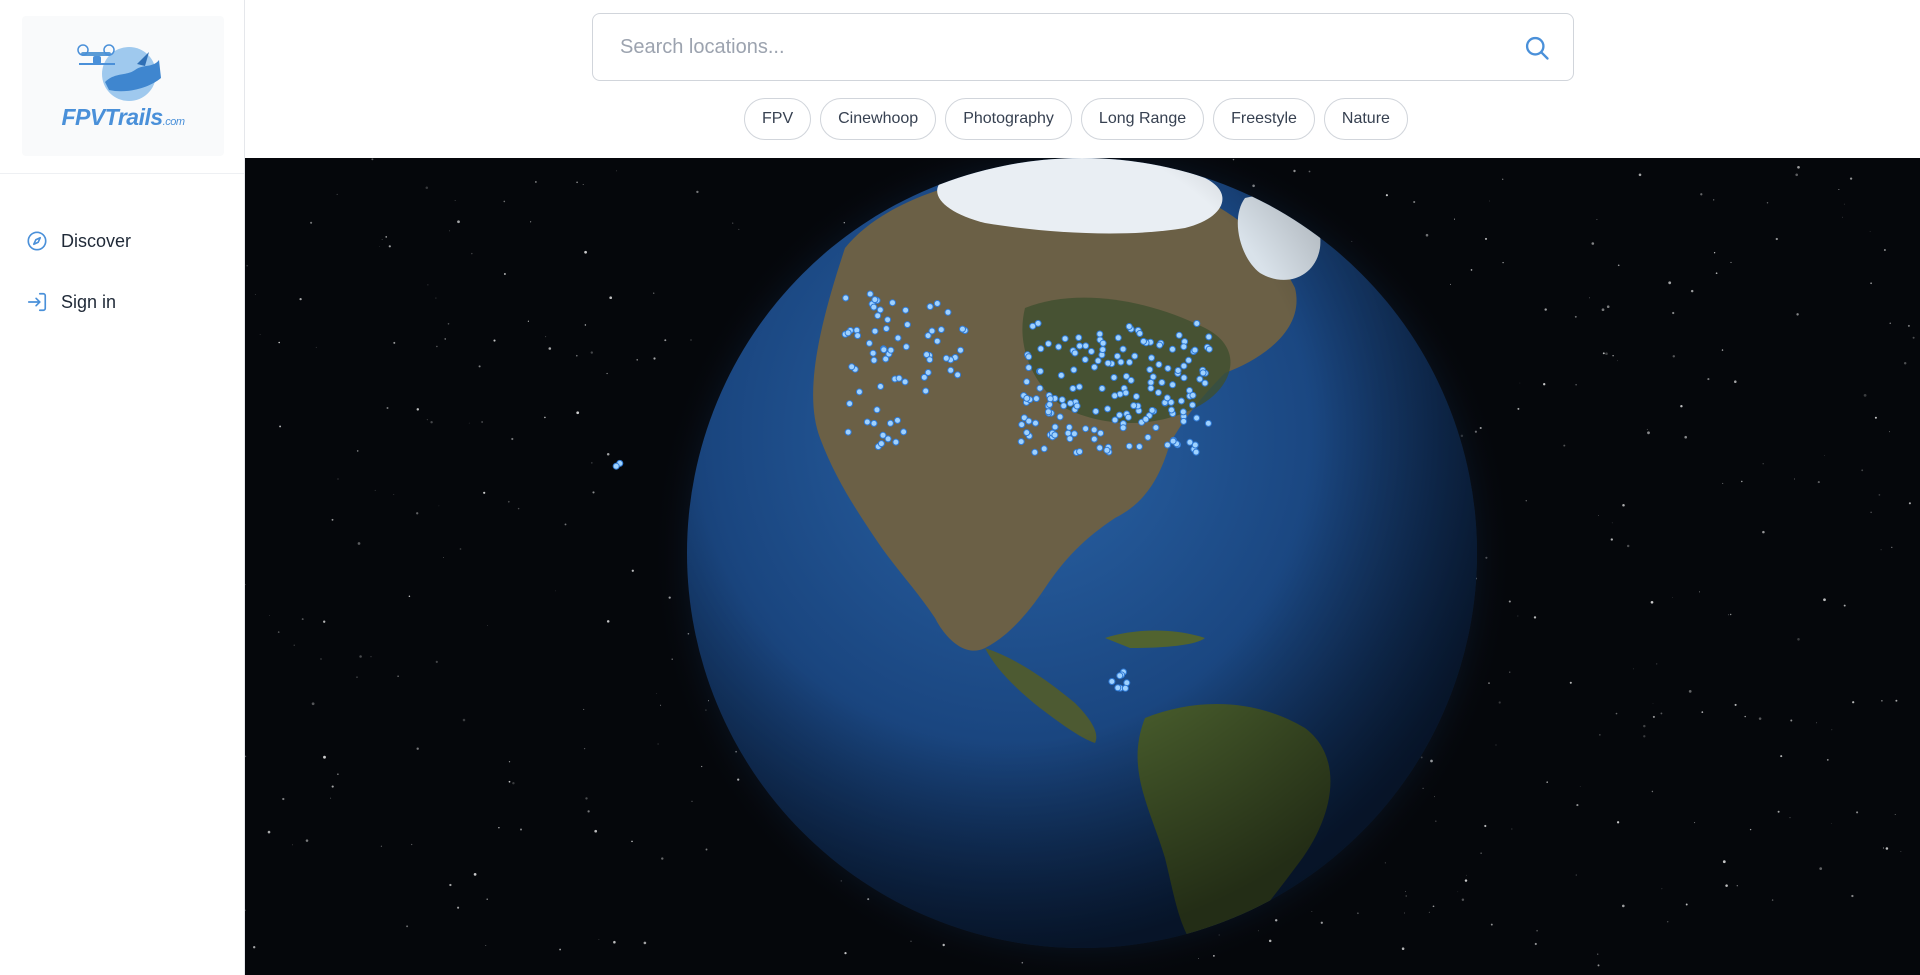  What do you see at coordinates (878, 119) in the screenshot?
I see `filter-chip-cinewhoop: Cinewhoop` at bounding box center [878, 119].